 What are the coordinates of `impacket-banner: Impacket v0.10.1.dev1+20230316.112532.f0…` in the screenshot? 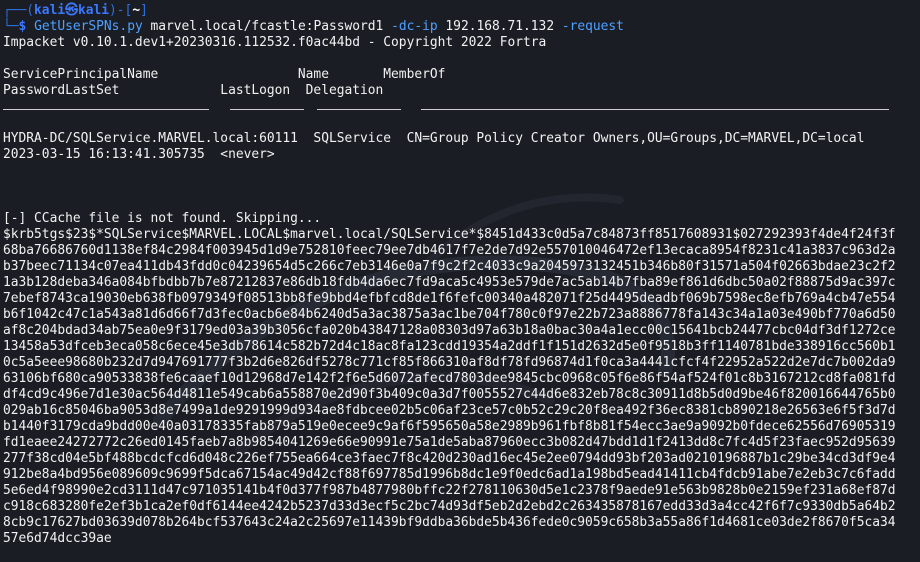 It's located at (275, 42).